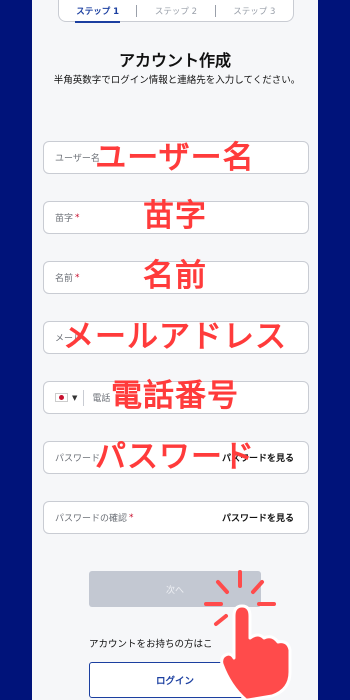  What do you see at coordinates (77, 159) in the screenshot?
I see `username-placeholder: ユーザー名` at bounding box center [77, 159].